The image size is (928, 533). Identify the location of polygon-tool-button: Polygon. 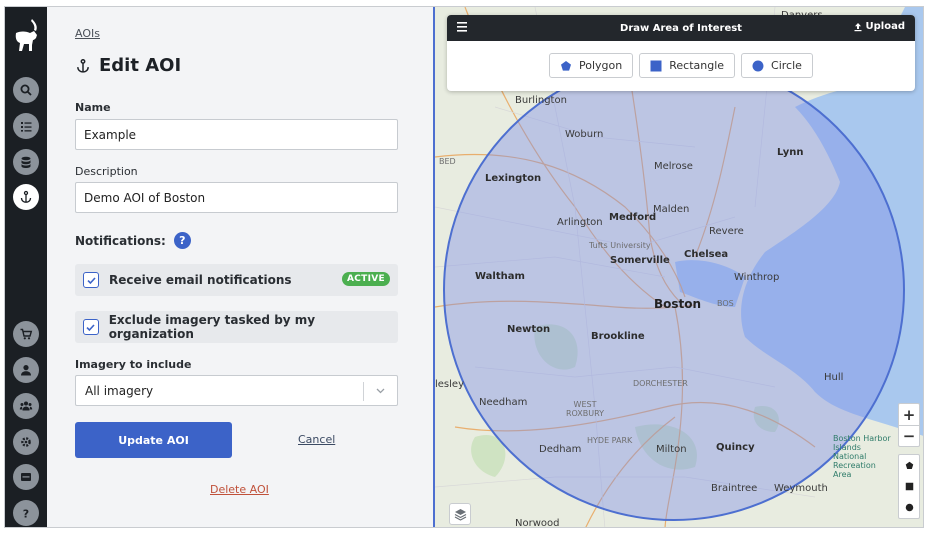
(591, 65).